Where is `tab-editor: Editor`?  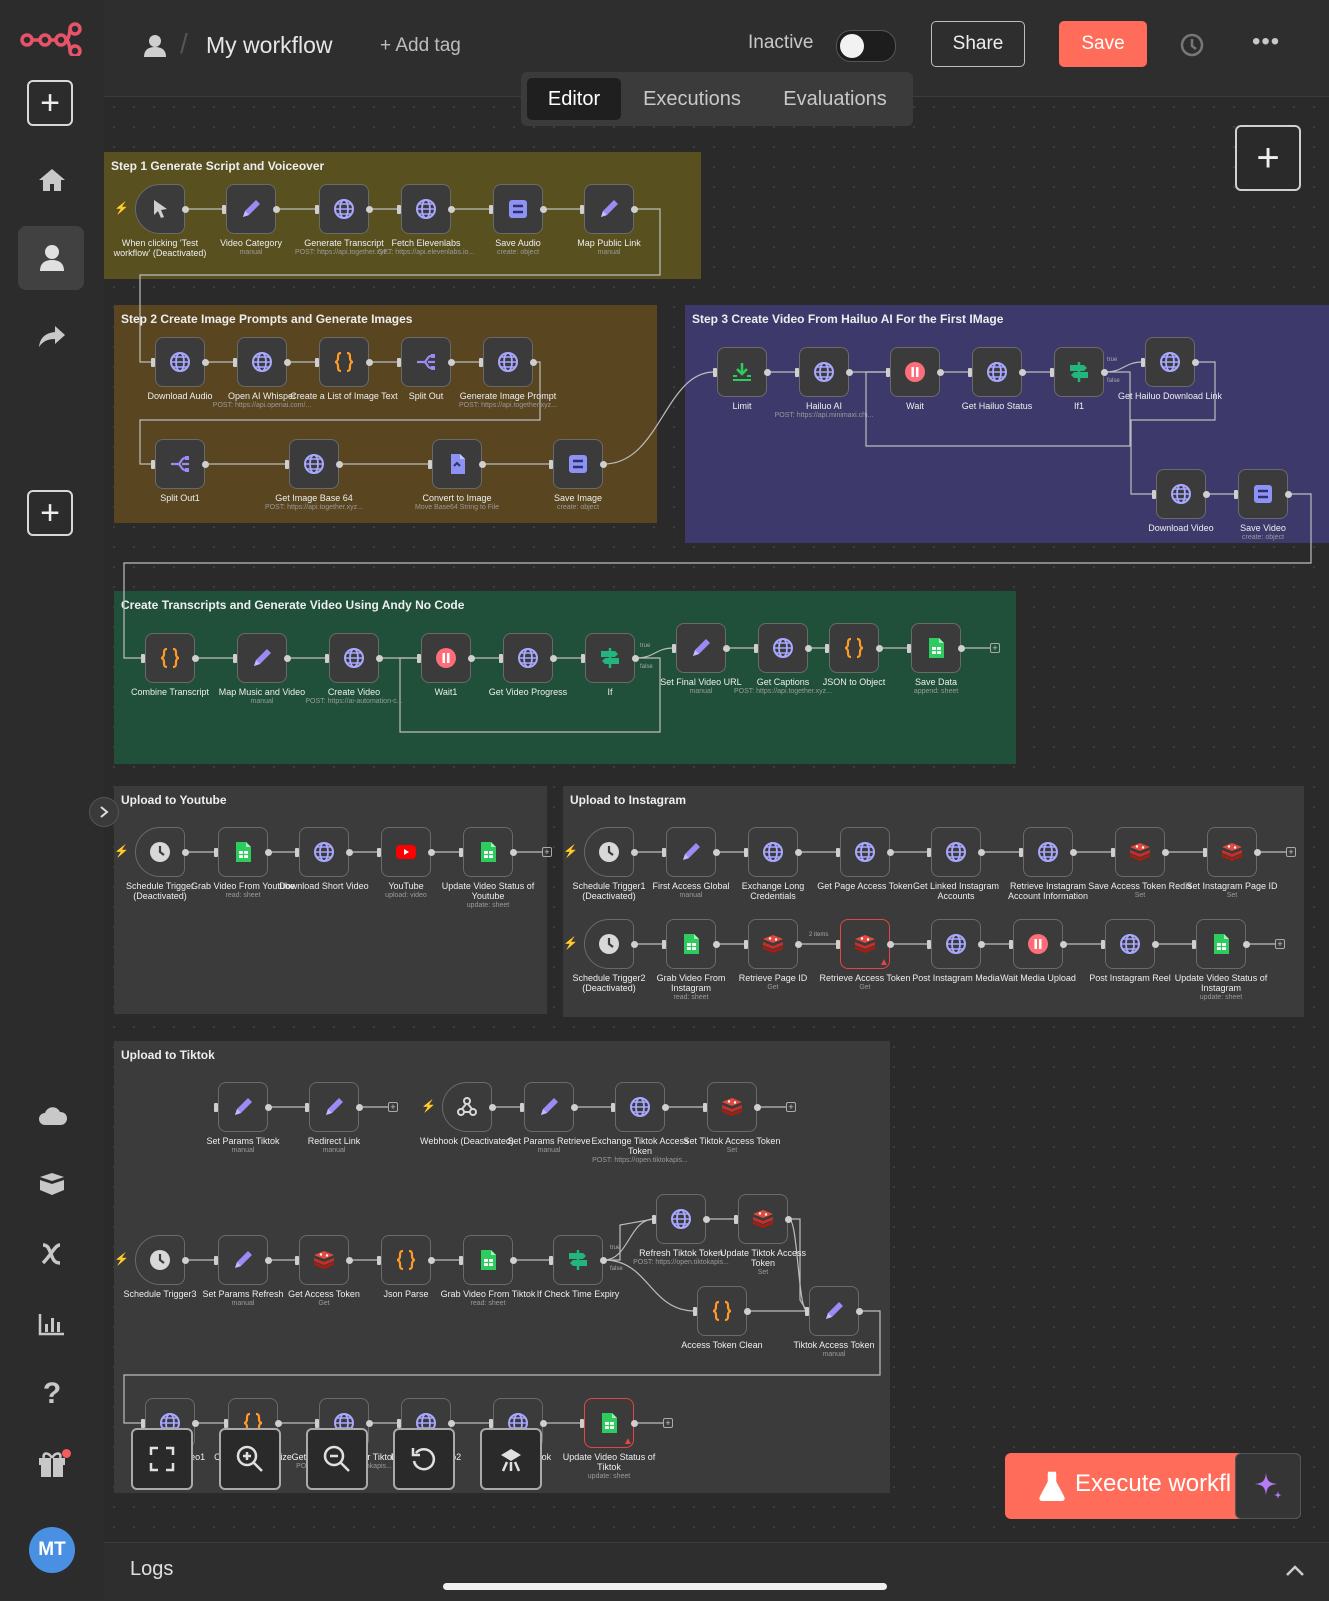
tab-editor: Editor is located at coordinates (574, 99).